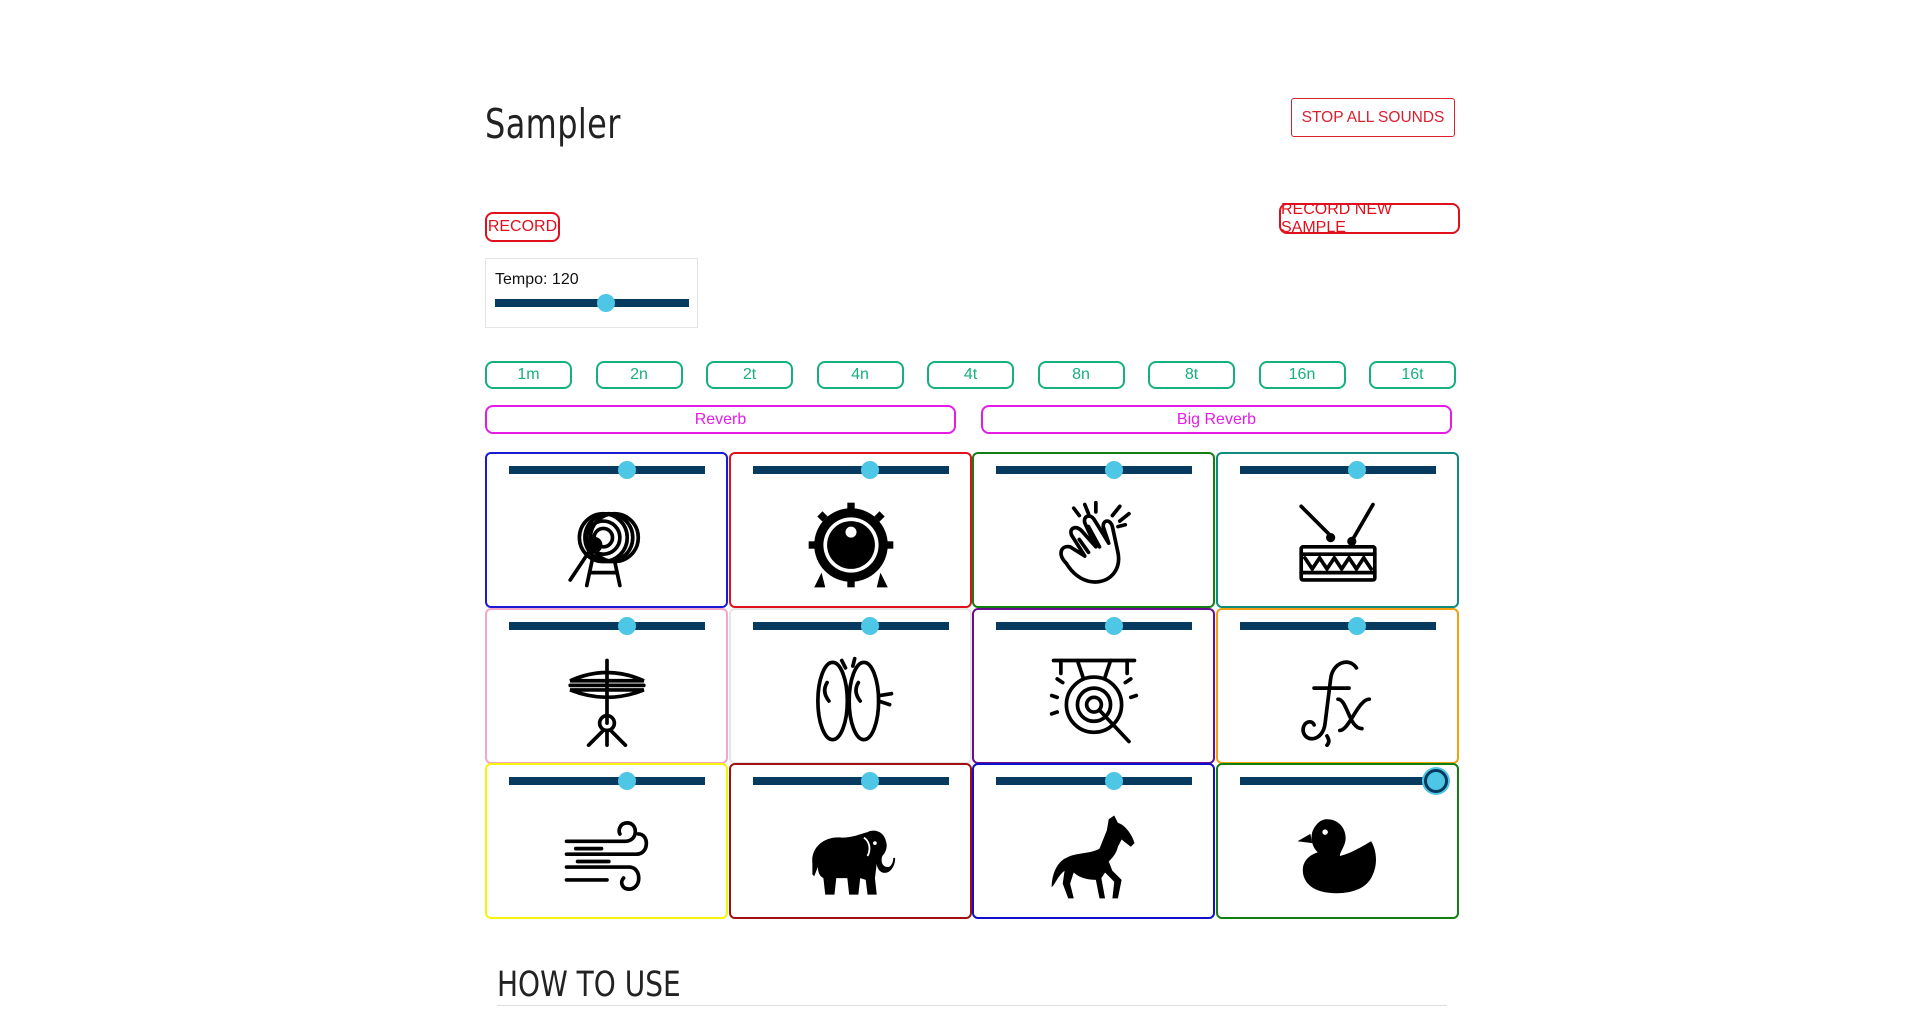 The height and width of the screenshot is (1010, 1919). What do you see at coordinates (522, 227) in the screenshot?
I see `record-button: RECORD` at bounding box center [522, 227].